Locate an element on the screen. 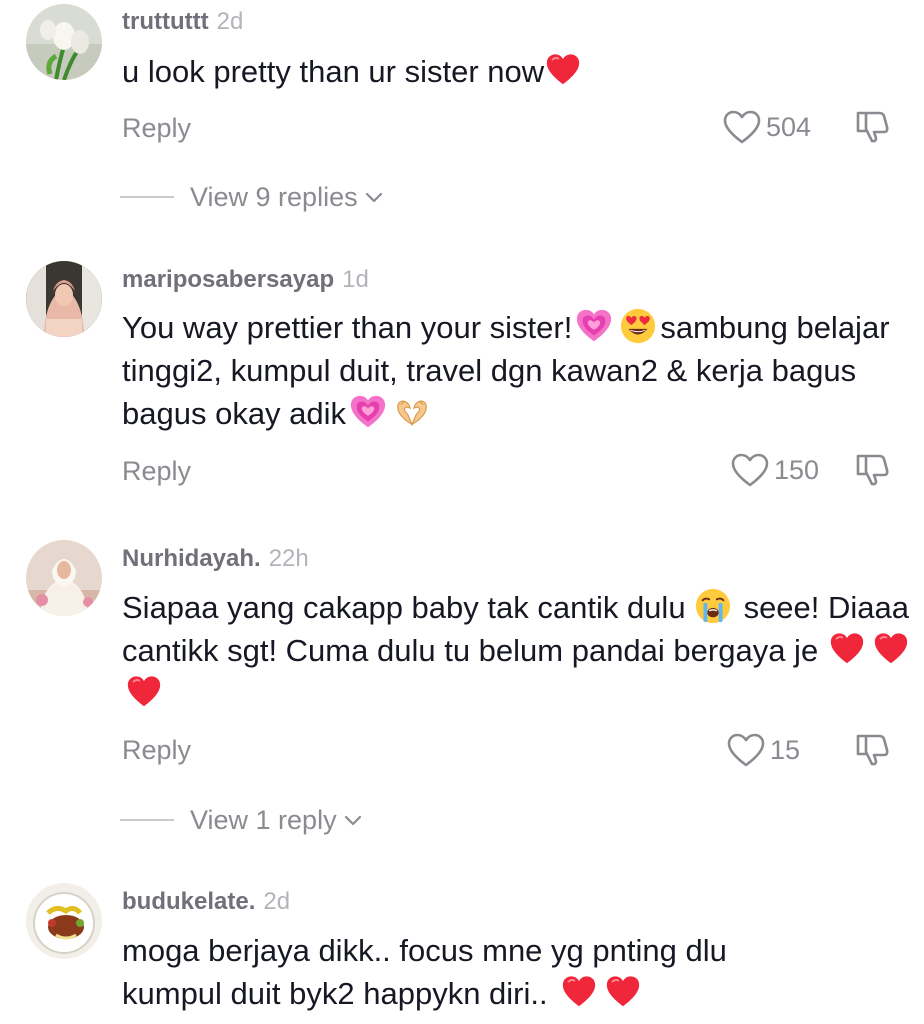 This screenshot has height=1024, width=924. comment-timestamp: 22h is located at coordinates (288, 558).